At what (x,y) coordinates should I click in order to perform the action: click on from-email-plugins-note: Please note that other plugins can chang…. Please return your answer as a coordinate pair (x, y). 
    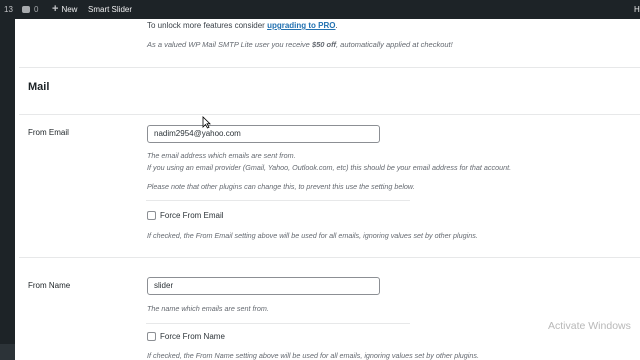
    Looking at the image, I should click on (281, 186).